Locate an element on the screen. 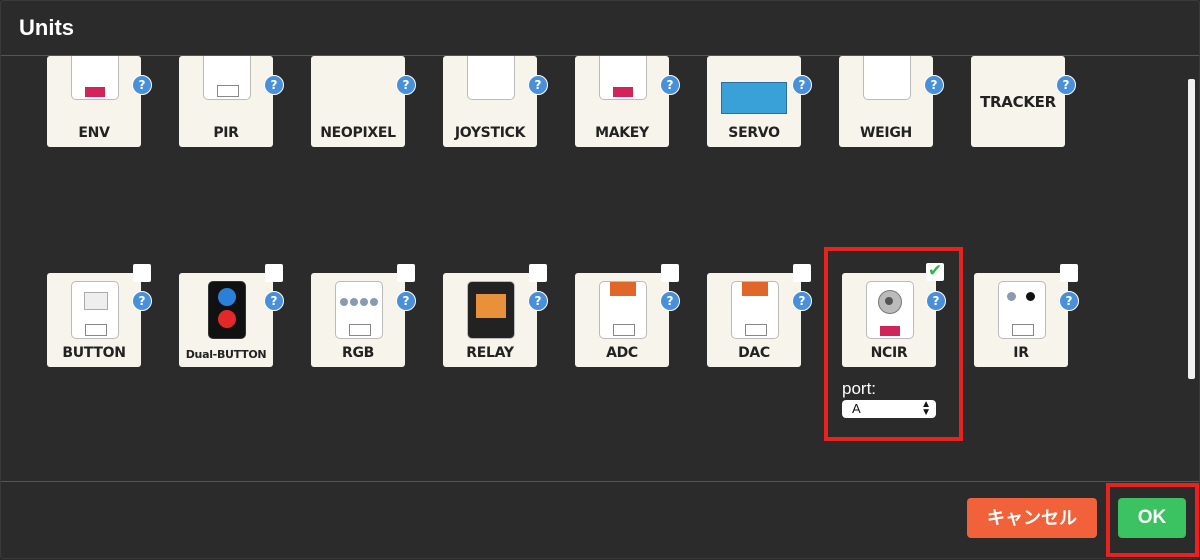 The width and height of the screenshot is (1200, 560). unit-card-tracker: TRACKER is located at coordinates (1018, 101).